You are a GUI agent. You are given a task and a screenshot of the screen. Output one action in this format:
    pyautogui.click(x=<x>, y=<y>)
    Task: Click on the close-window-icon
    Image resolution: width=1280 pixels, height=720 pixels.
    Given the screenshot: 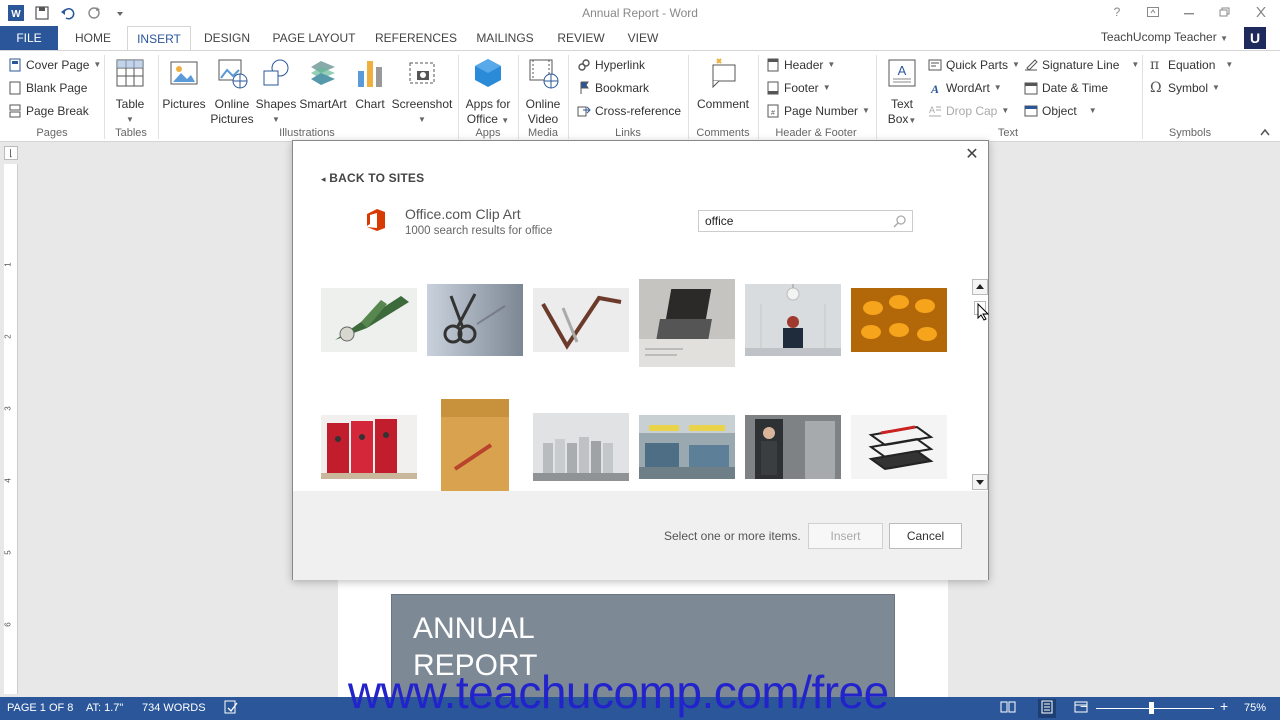 What is the action you would take?
    pyautogui.click(x=1261, y=12)
    